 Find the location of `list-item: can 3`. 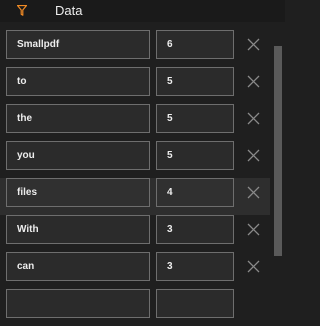

list-item: can 3 is located at coordinates (135, 270).